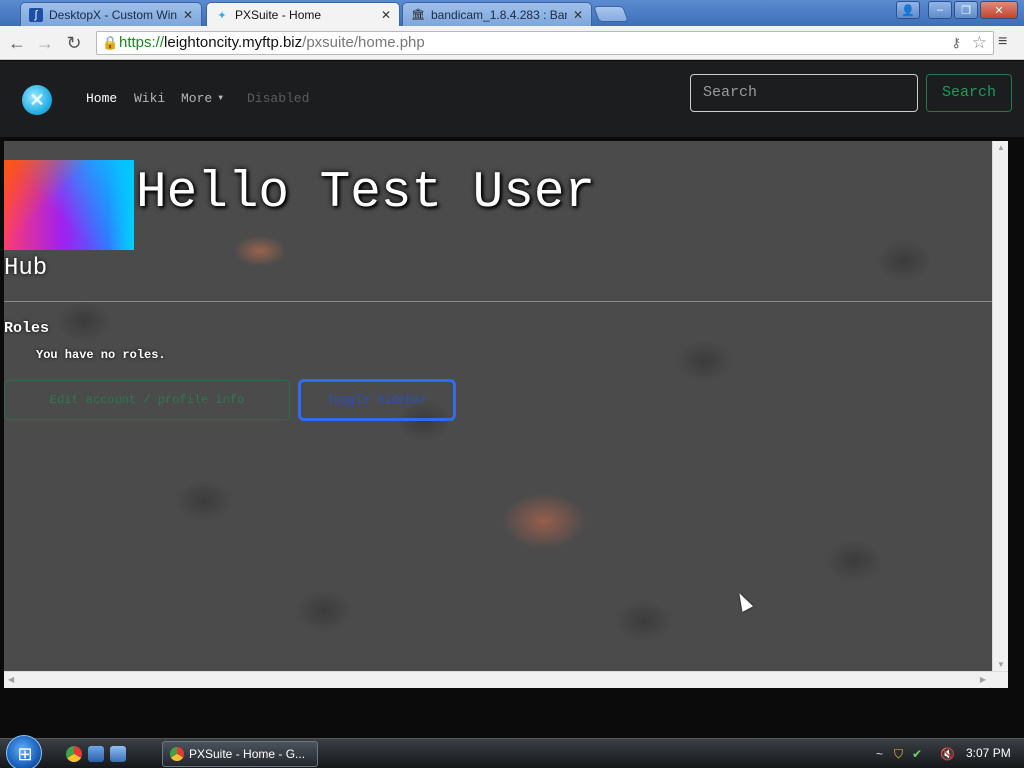 The image size is (1024, 768). I want to click on url-protocol: https://, so click(142, 42).